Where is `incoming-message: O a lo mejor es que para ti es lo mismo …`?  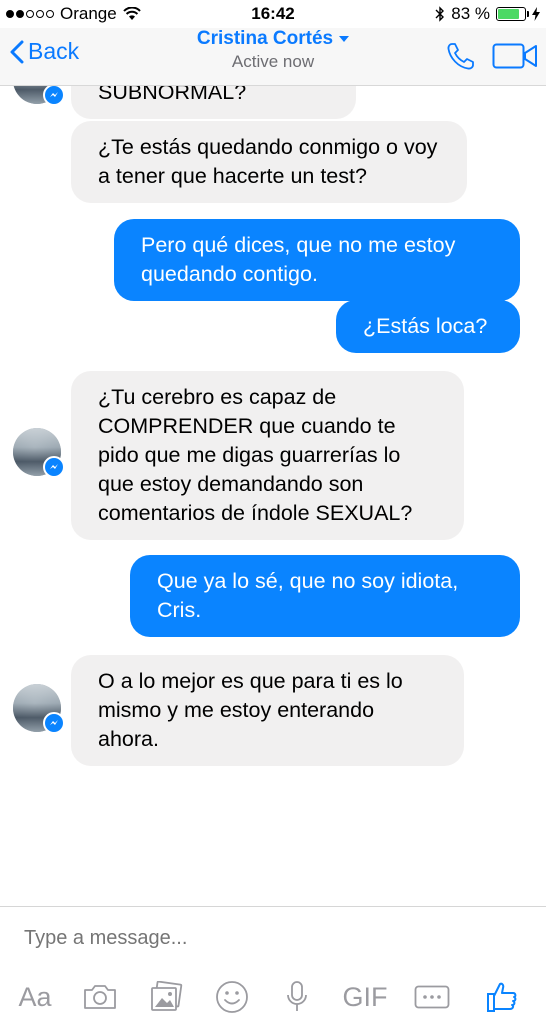 incoming-message: O a lo mejor es que para ti es lo mismo … is located at coordinates (267, 710).